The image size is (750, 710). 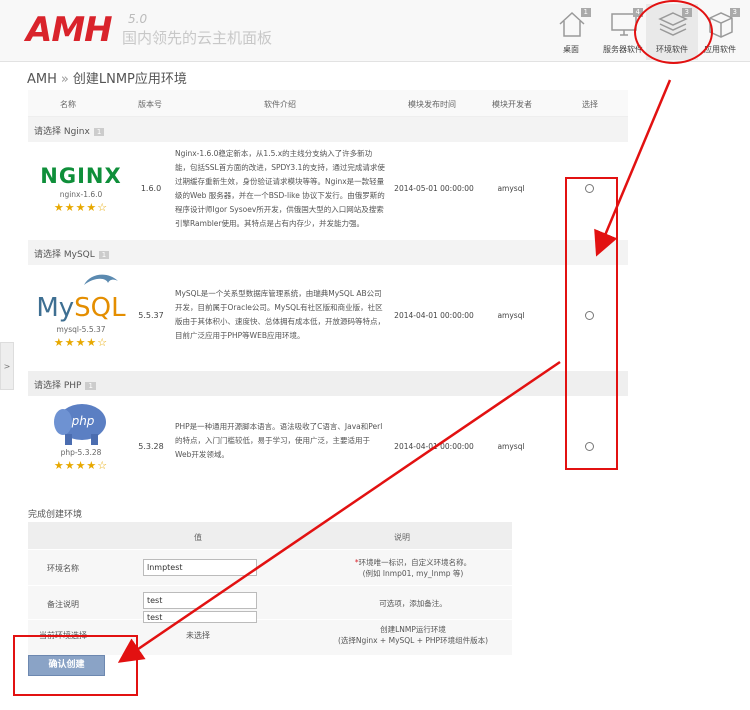 What do you see at coordinates (81, 194) in the screenshot?
I see `module-name: nginx-1.6.0` at bounding box center [81, 194].